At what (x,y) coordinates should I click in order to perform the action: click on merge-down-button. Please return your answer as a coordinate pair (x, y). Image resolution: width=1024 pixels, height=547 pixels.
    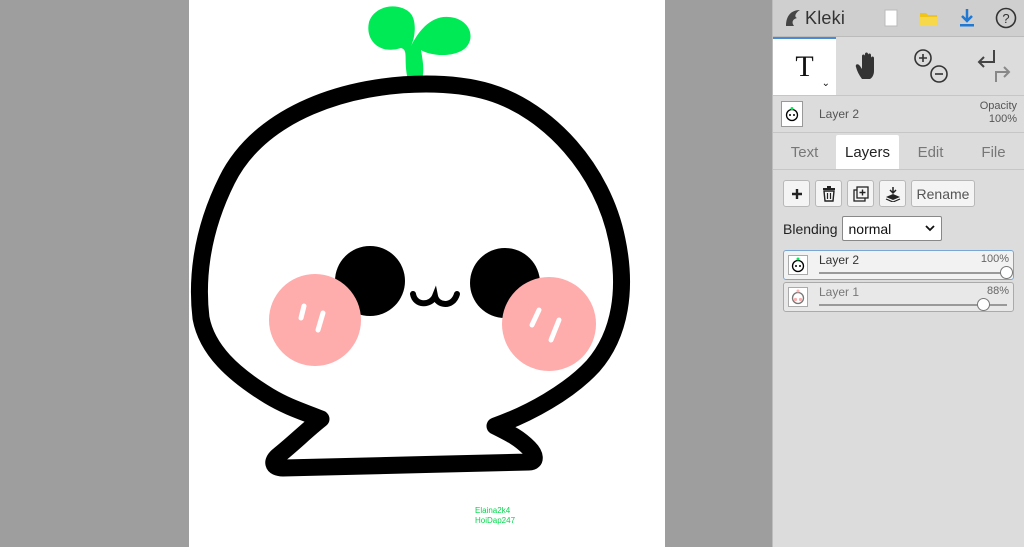
    Looking at the image, I should click on (892, 193).